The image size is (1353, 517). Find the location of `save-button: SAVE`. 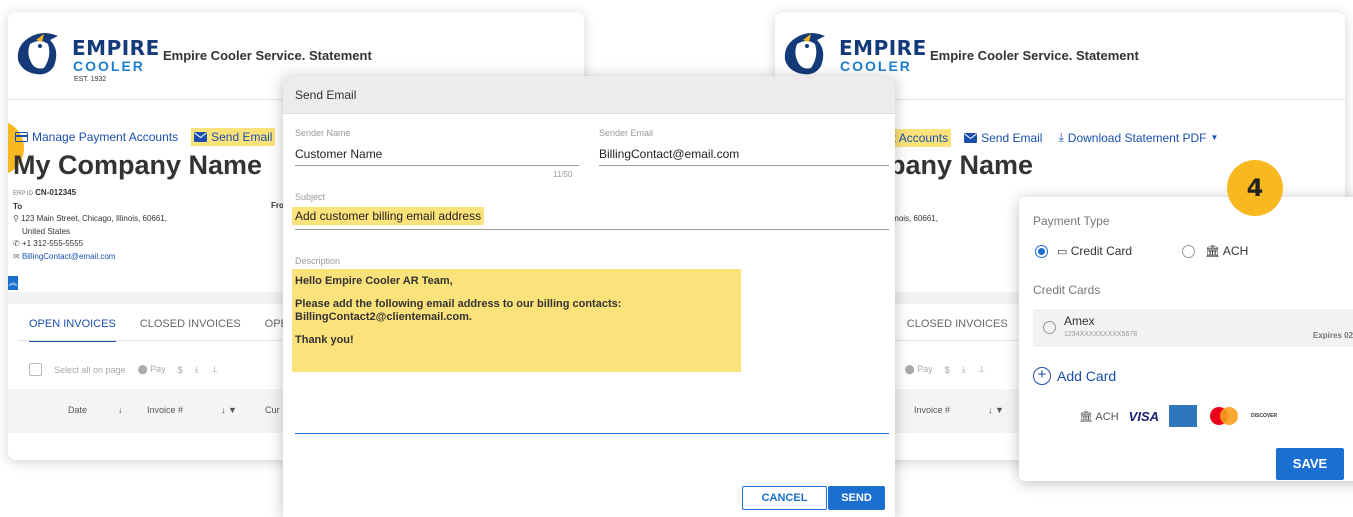

save-button: SAVE is located at coordinates (1310, 464).